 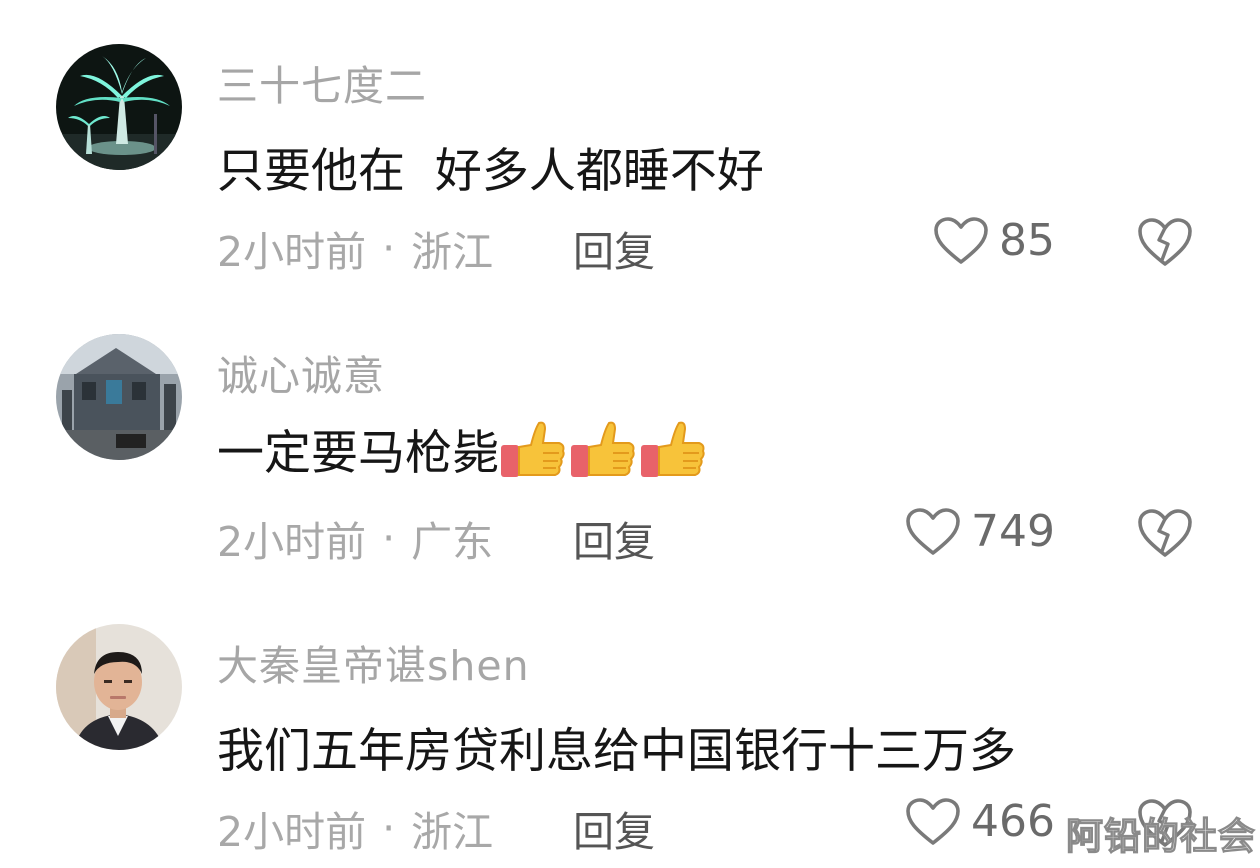 I want to click on portrait-avatar-image, so click(x=119, y=687).